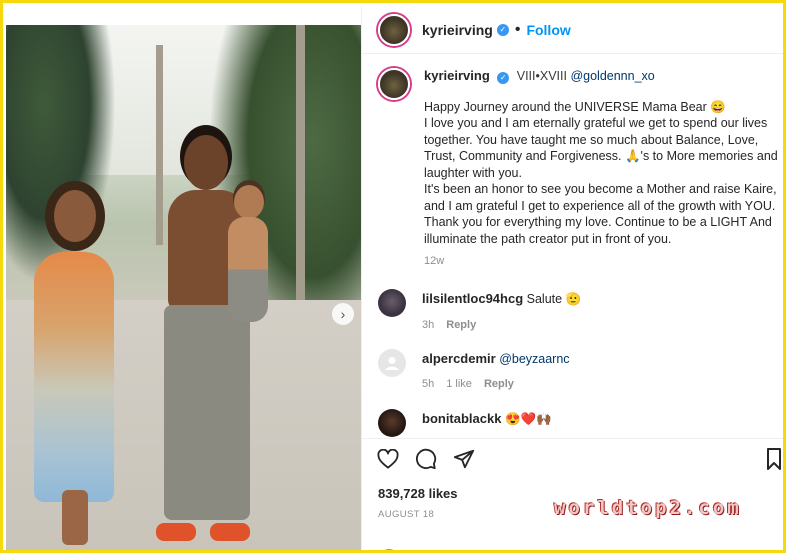 The image size is (786, 553). I want to click on caption-tagline: VIII•XVIII, so click(541, 76).